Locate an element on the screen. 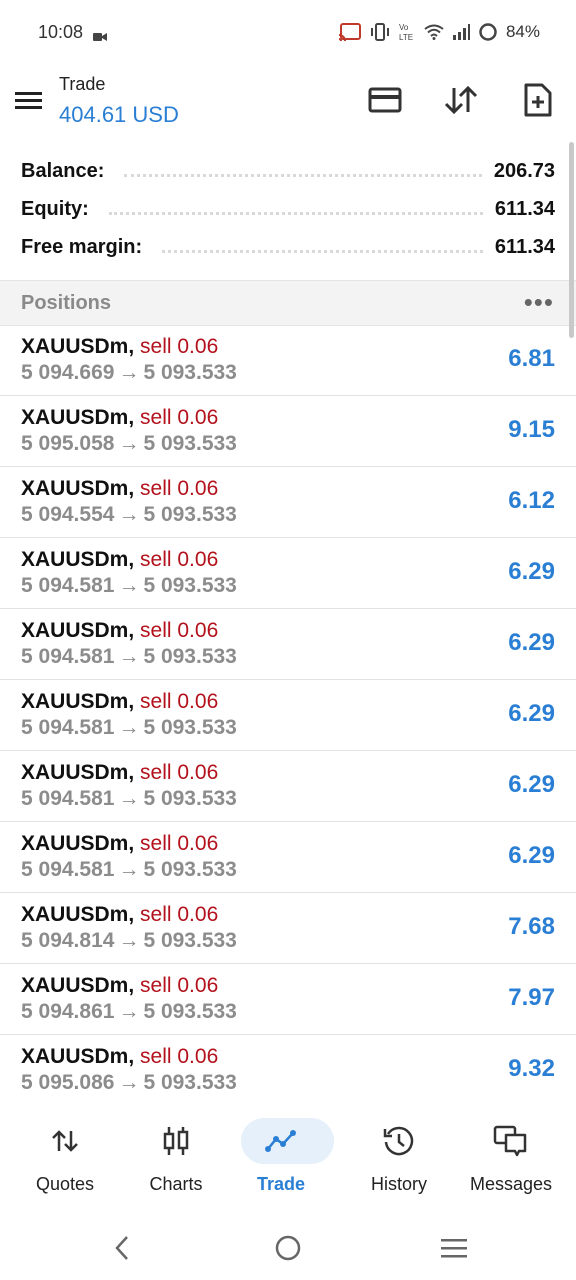  system-navigation is located at coordinates (288, 1247).